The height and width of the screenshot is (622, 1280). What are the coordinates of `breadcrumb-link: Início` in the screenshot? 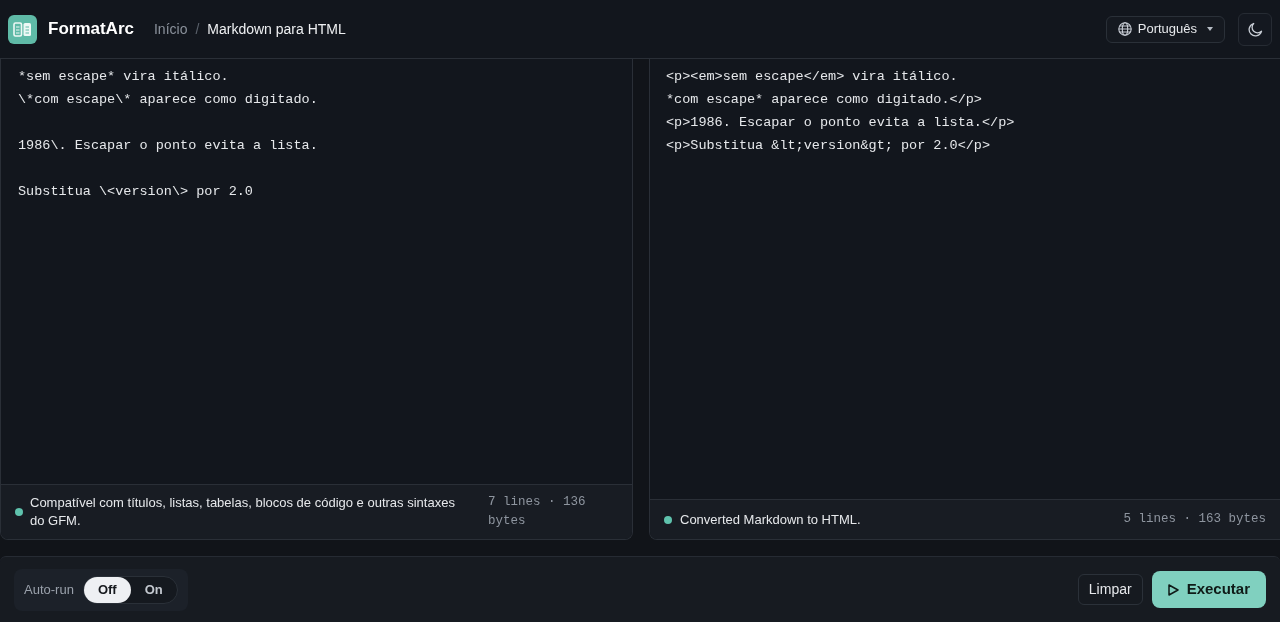 It's located at (170, 29).